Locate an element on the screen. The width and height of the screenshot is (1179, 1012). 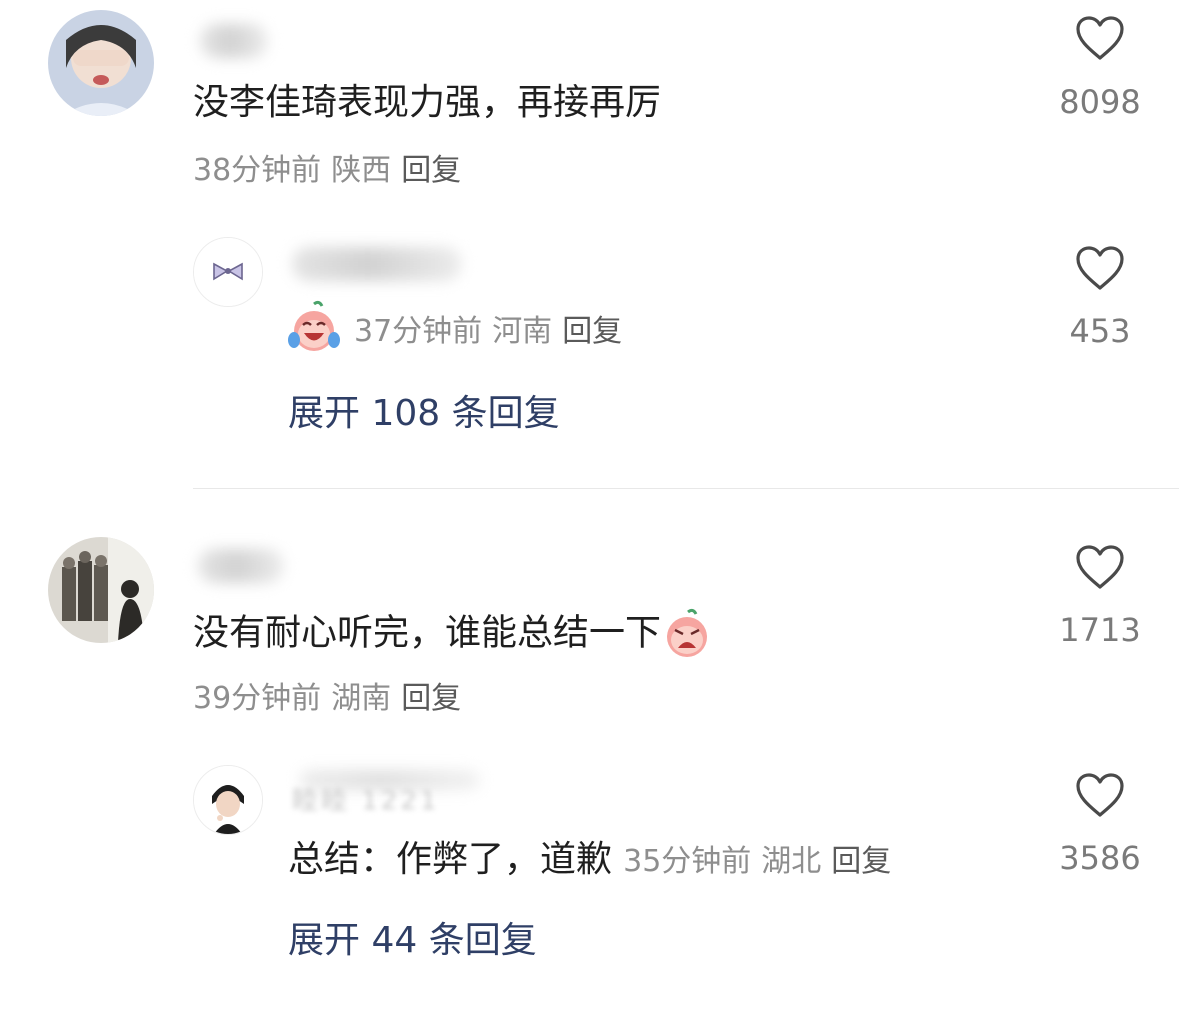
expand-replies-button: 展开 44 条回复 is located at coordinates (412, 941).